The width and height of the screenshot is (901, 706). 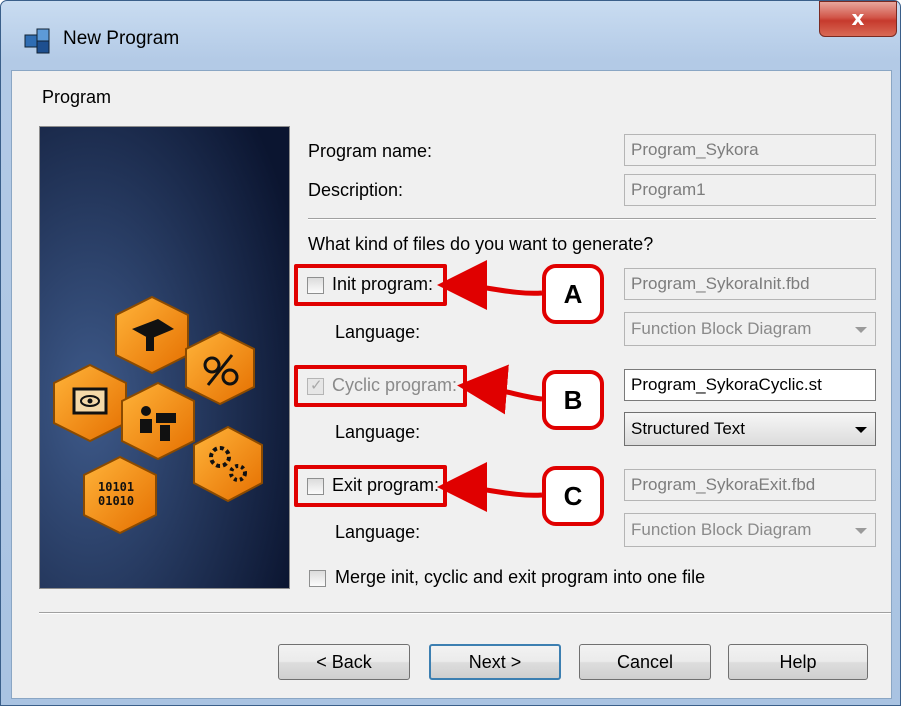 I want to click on cyclic-file-field: Program_SykoraCyclic.st, so click(x=750, y=385).